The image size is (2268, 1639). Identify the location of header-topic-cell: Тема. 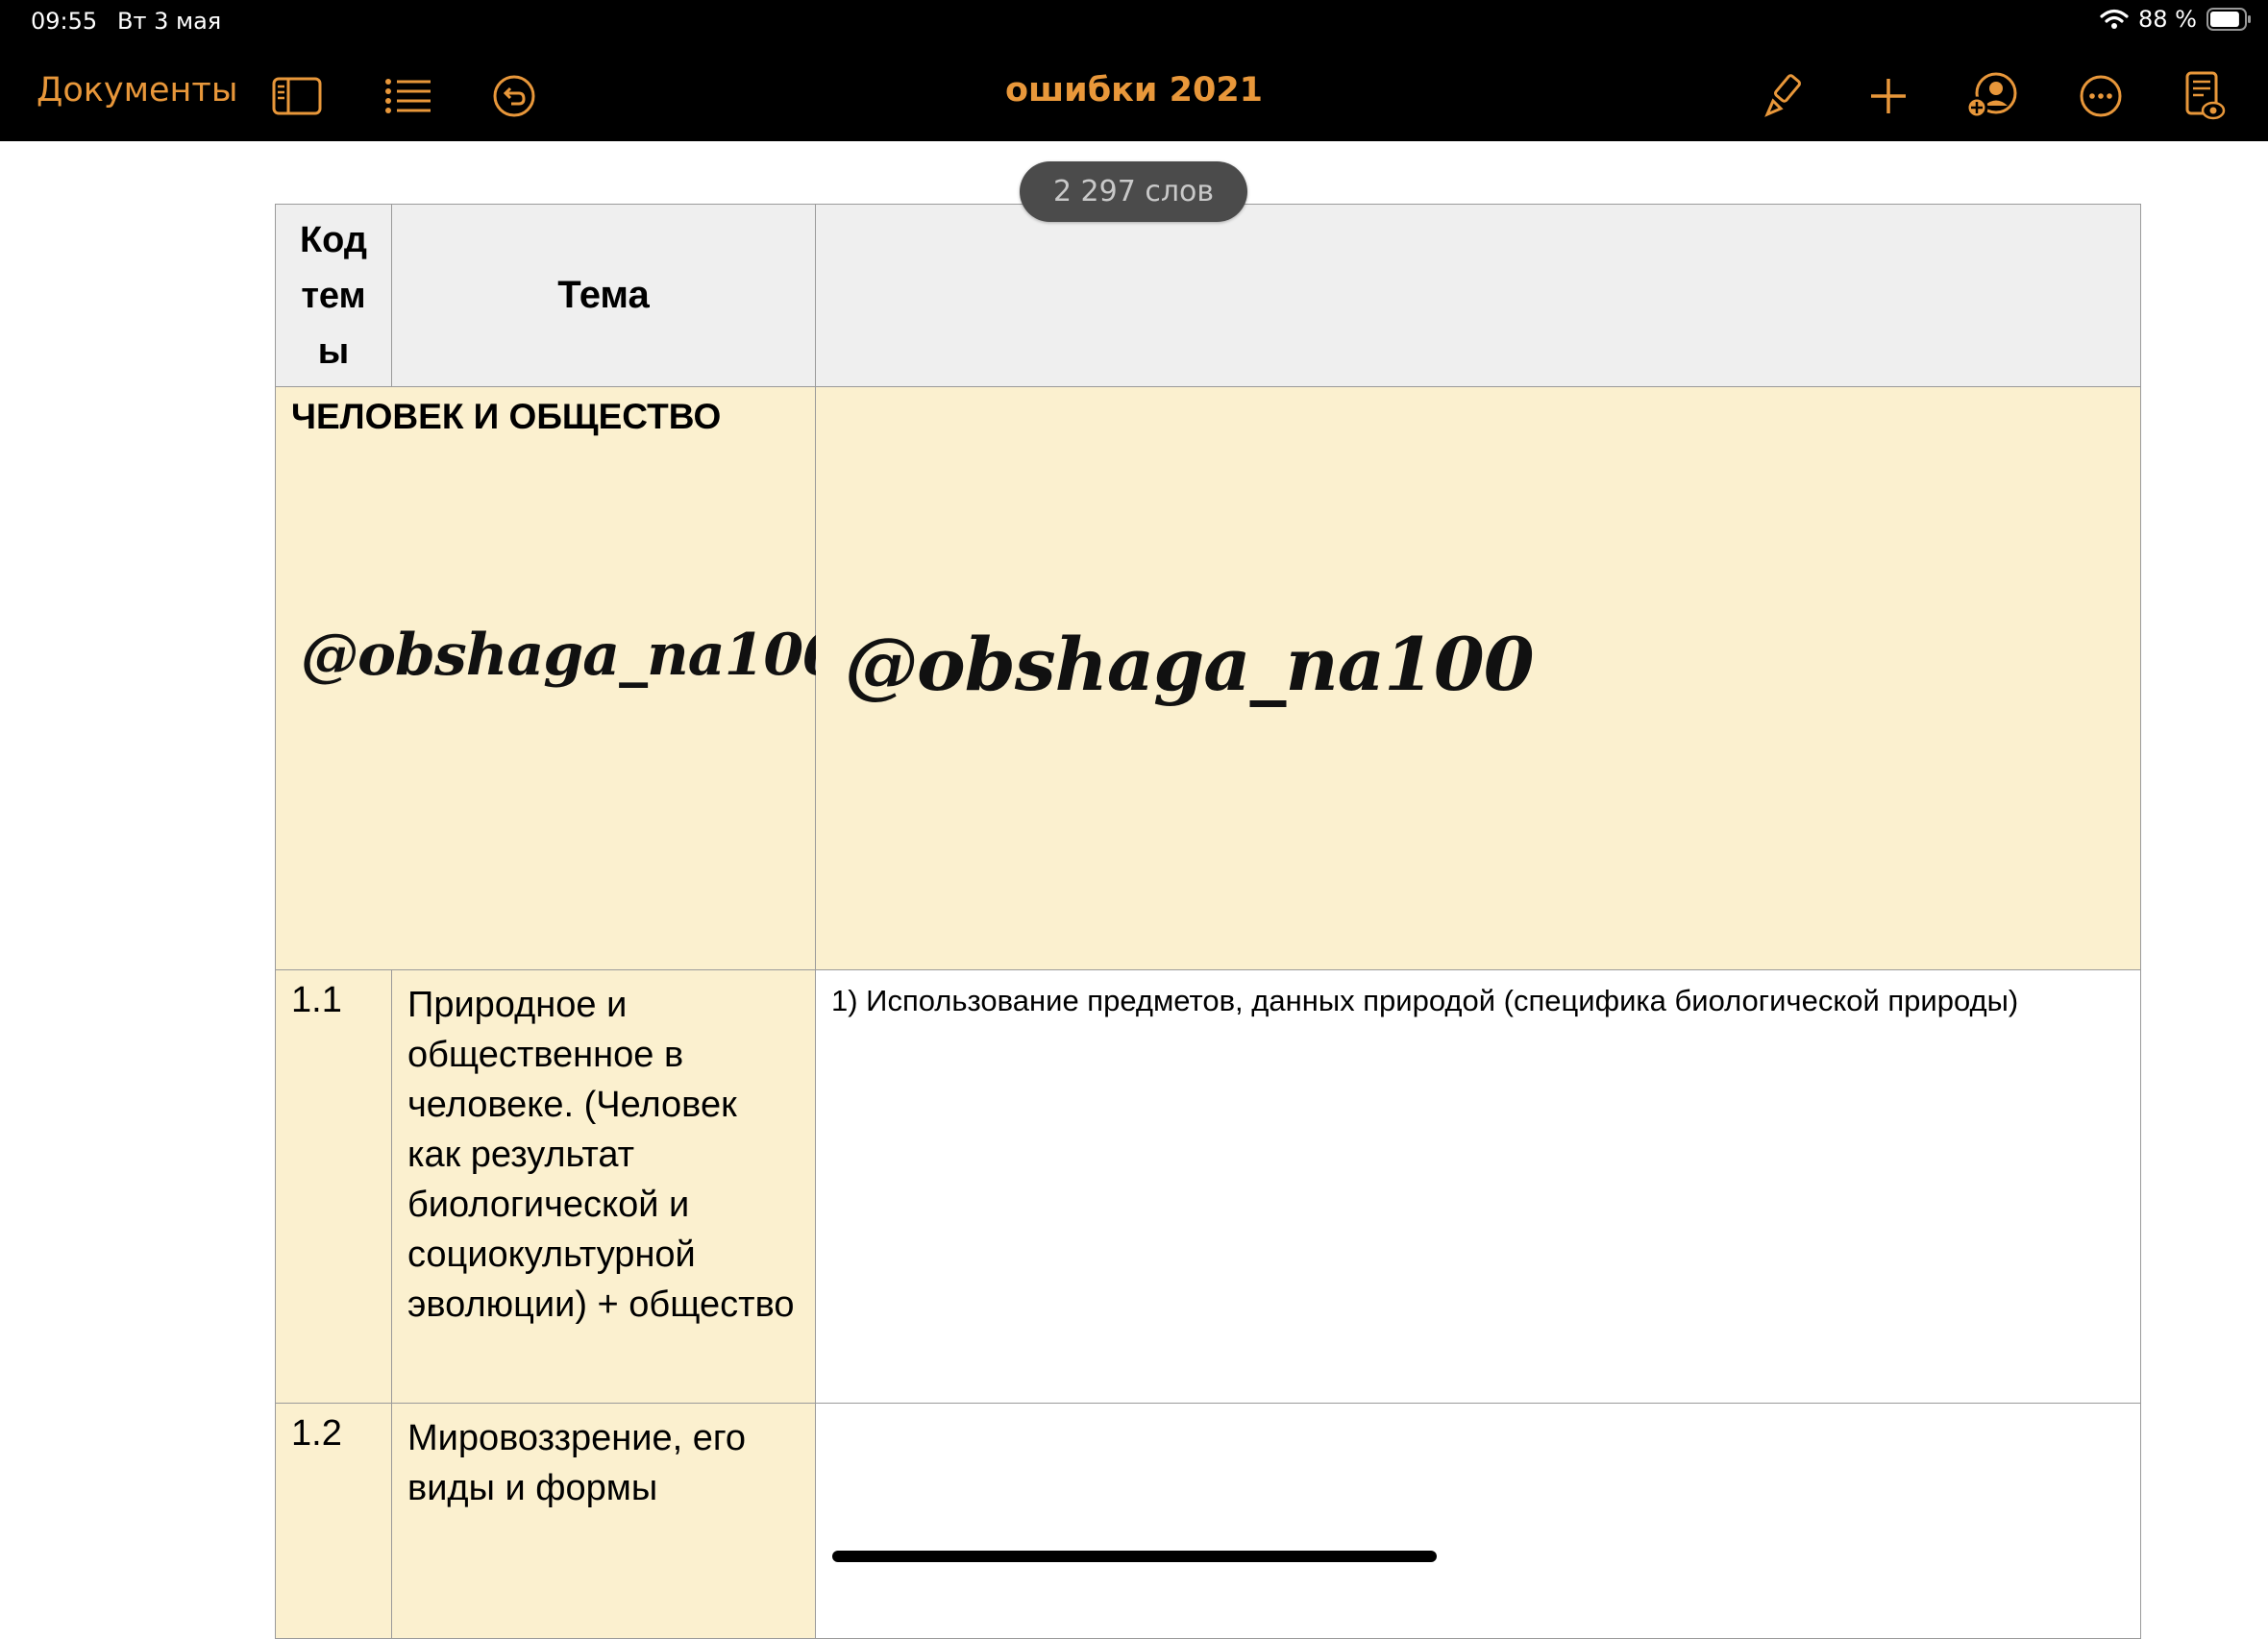
(603, 295).